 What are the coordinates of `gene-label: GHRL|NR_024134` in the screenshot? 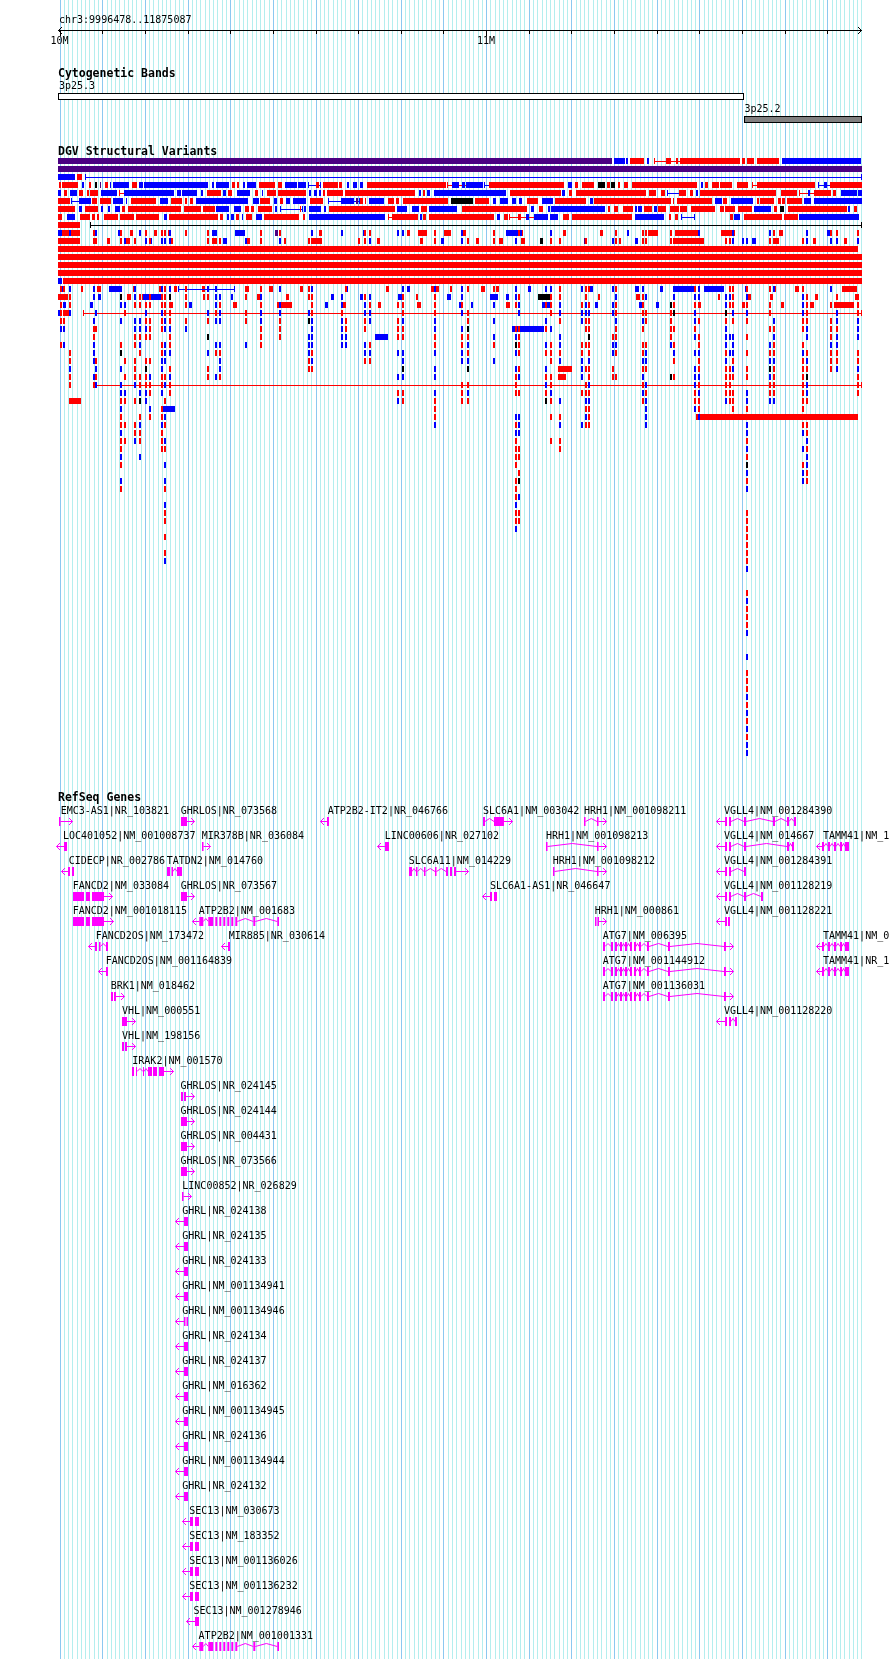 It's located at (224, 1335).